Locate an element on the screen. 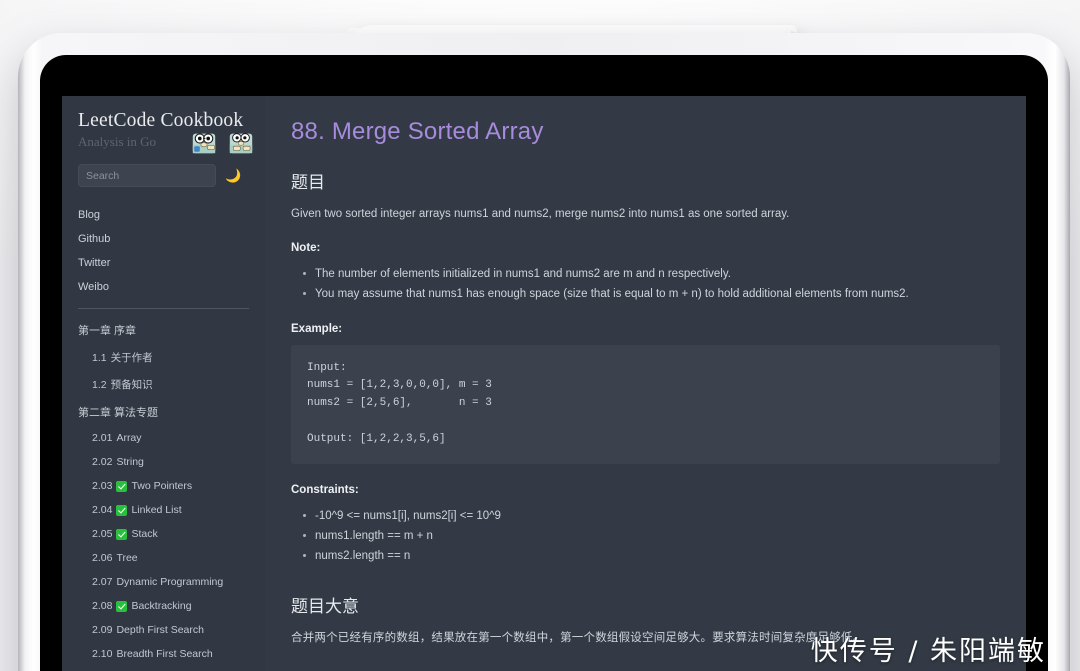  toc-item-label: Linked List is located at coordinates (156, 510).